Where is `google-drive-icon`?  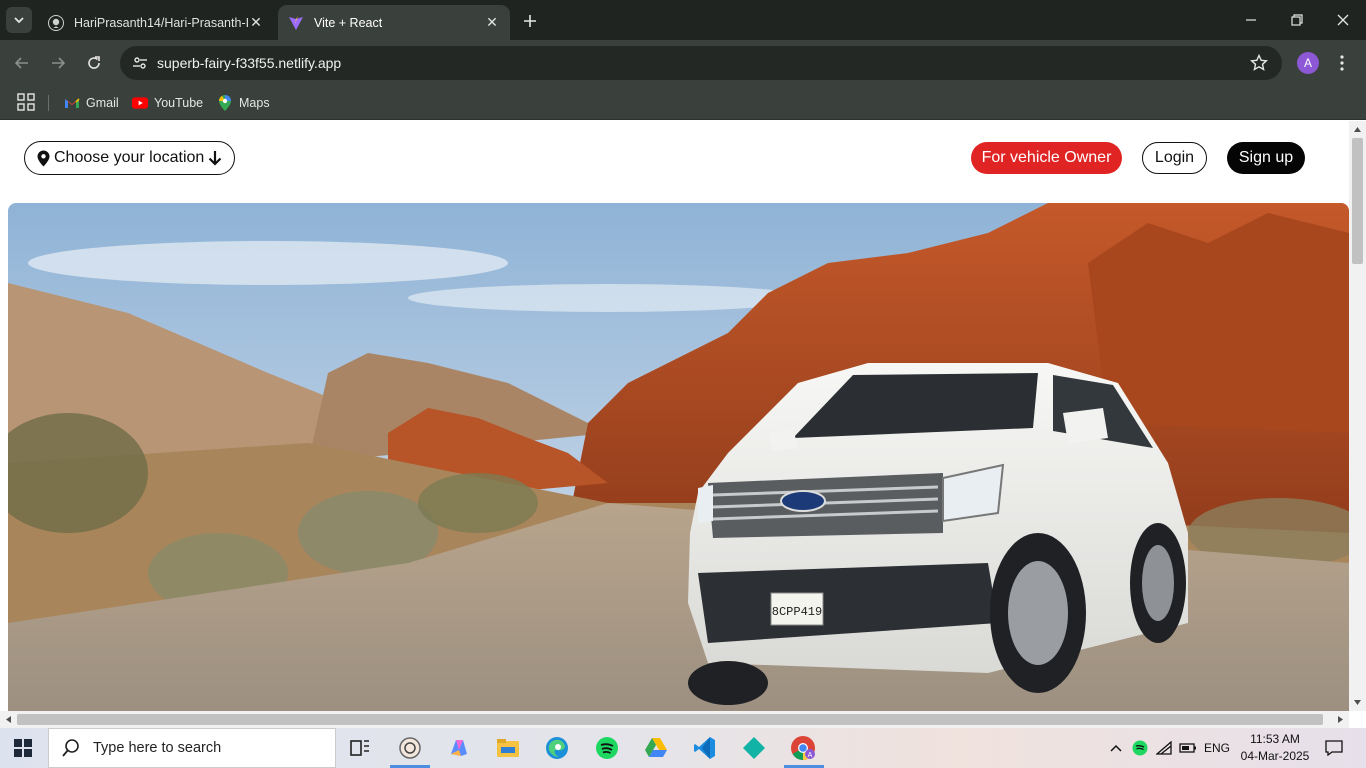
google-drive-icon is located at coordinates (656, 748).